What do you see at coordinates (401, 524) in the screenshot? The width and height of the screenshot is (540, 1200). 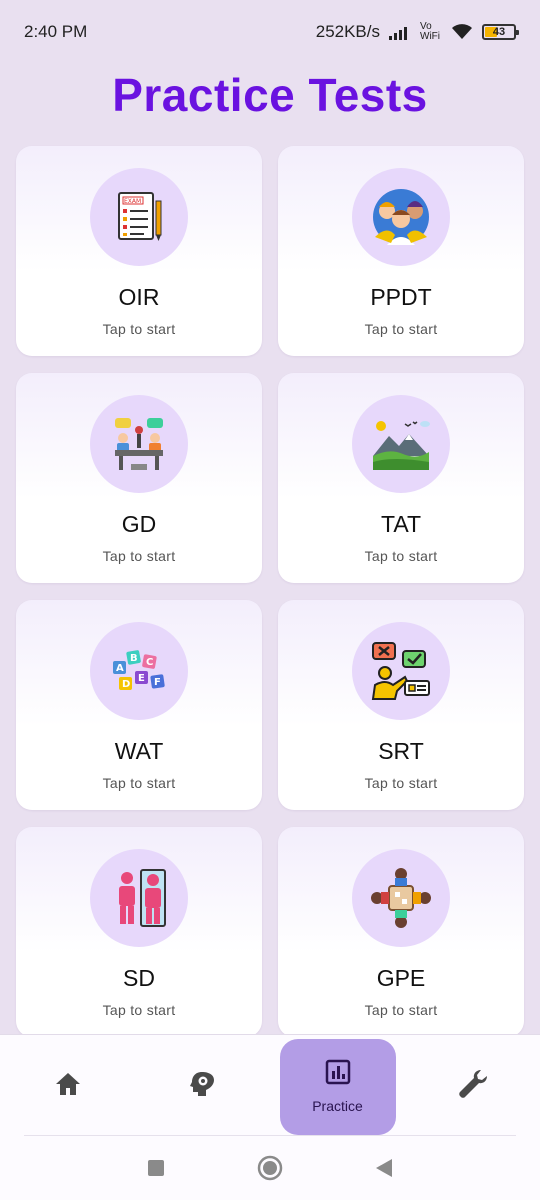 I see `test-title: TAT` at bounding box center [401, 524].